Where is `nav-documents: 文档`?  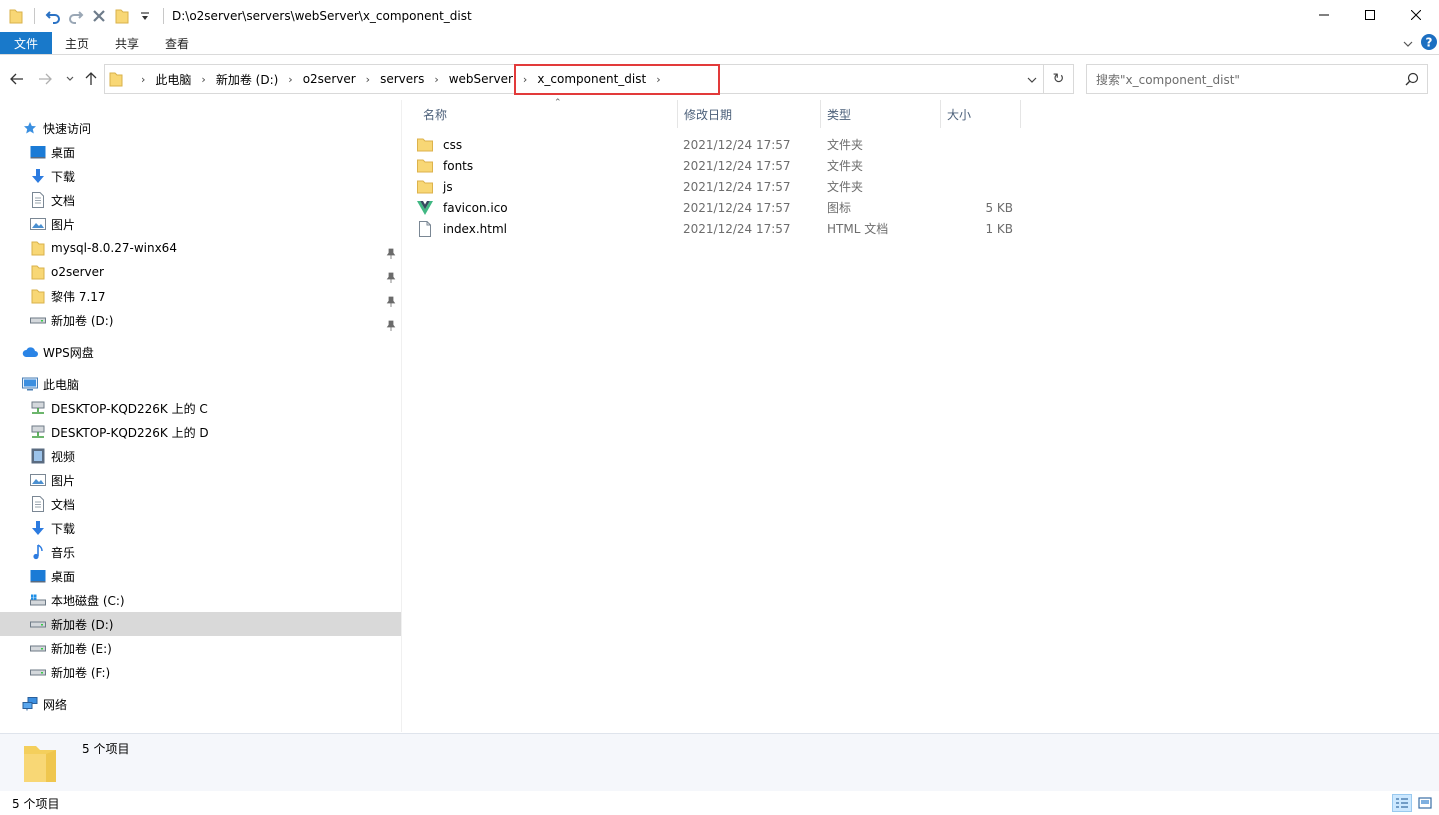 nav-documents: 文档 is located at coordinates (52, 504).